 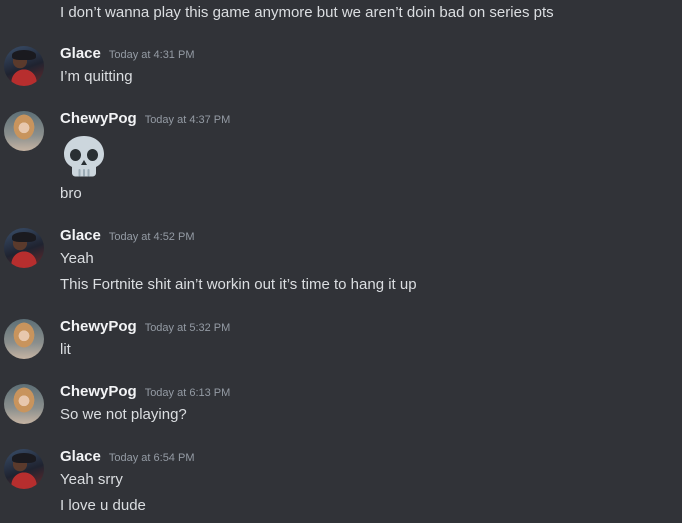 What do you see at coordinates (151, 458) in the screenshot?
I see `message-timestamp: Today at 6:54 PM` at bounding box center [151, 458].